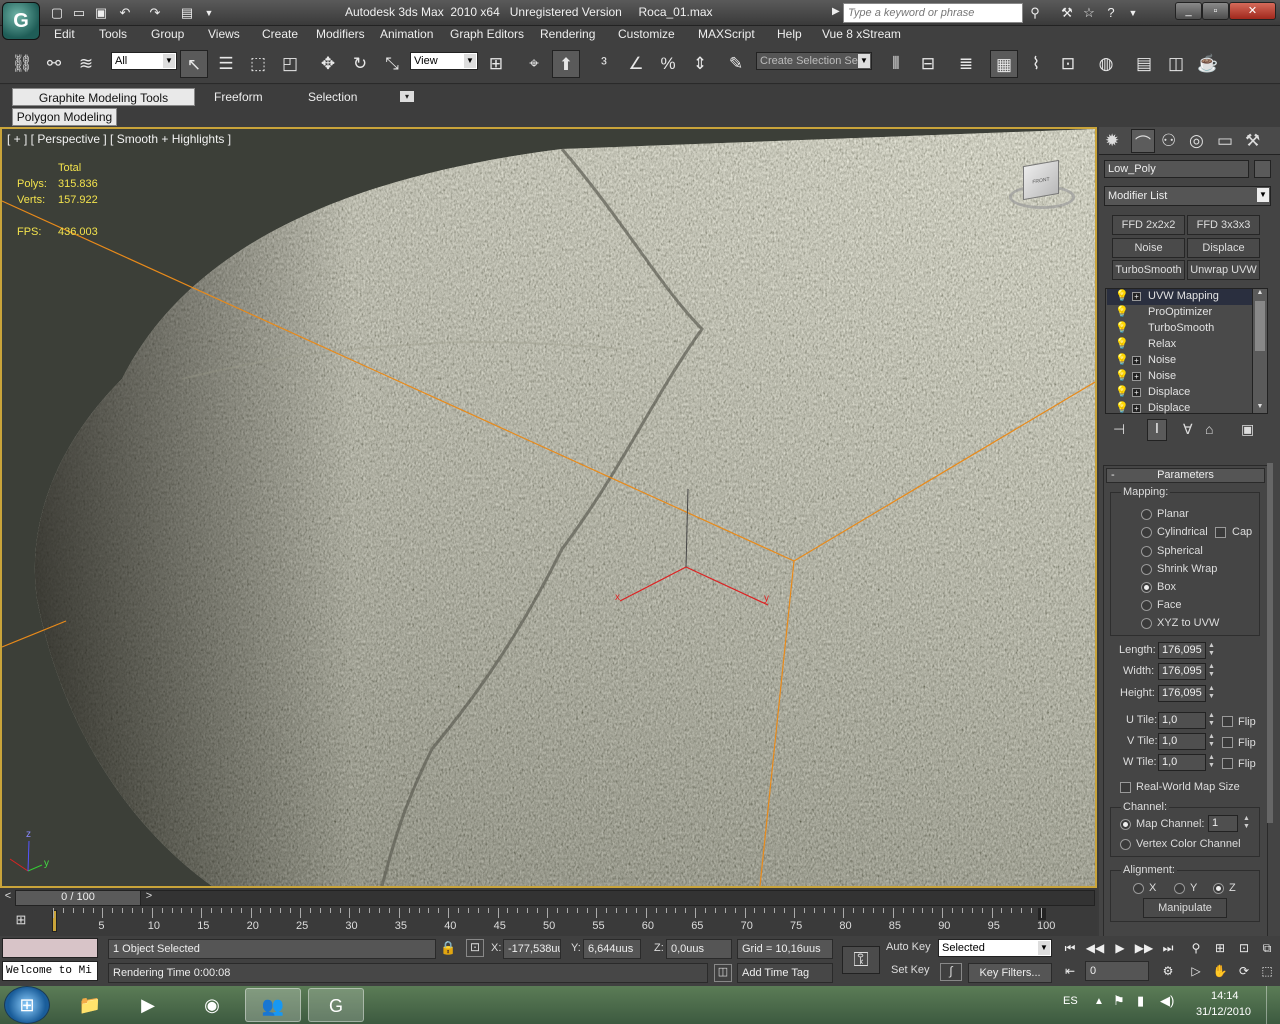  What do you see at coordinates (1140, 1001) in the screenshot?
I see `network-icon: ▮` at bounding box center [1140, 1001].